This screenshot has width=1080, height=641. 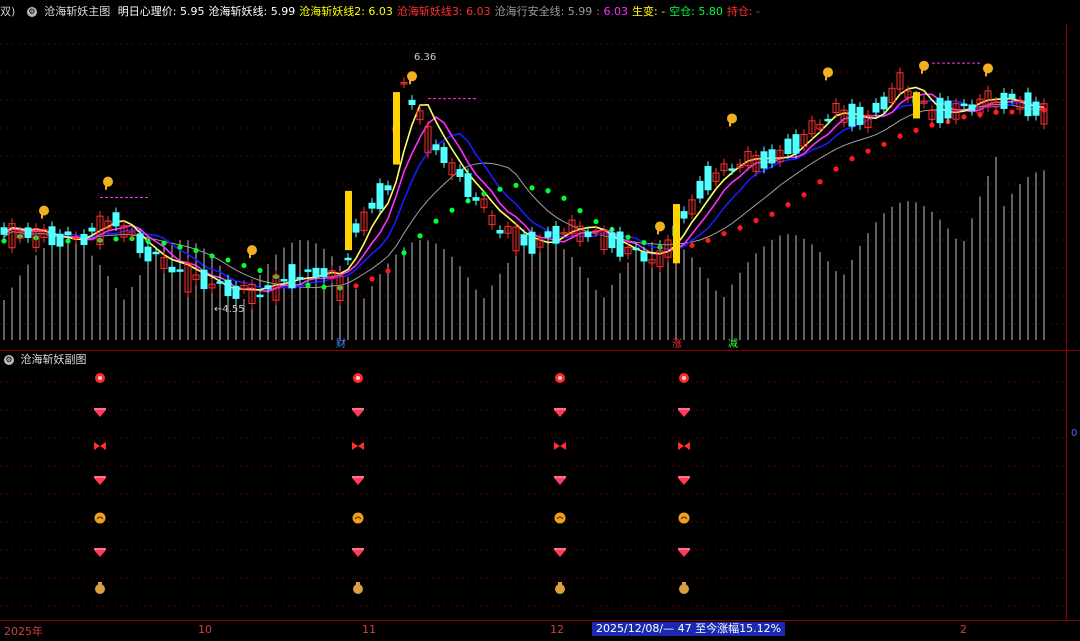 I want to click on low-price-label: ←4.55, so click(x=229, y=309).